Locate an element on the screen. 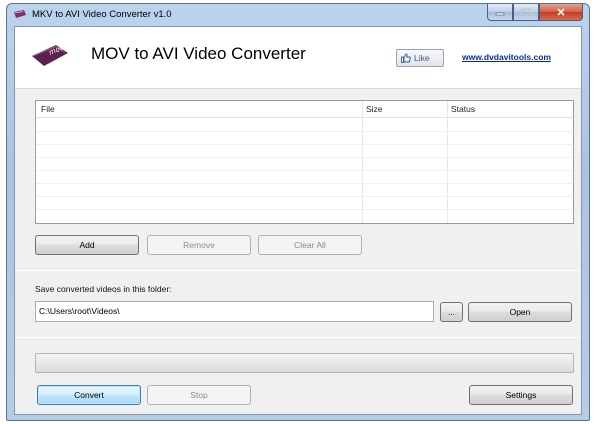  close-button: ✕ is located at coordinates (561, 12).